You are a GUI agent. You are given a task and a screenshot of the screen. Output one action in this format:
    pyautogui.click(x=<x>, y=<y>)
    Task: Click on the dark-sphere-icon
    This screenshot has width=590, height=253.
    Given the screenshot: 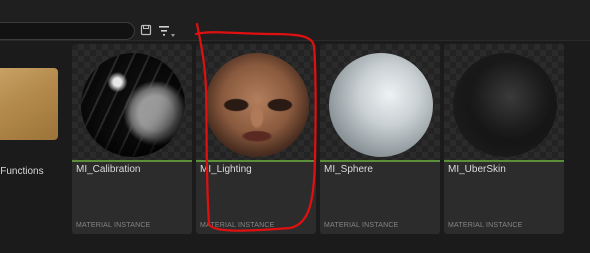 What is the action you would take?
    pyautogui.click(x=505, y=105)
    